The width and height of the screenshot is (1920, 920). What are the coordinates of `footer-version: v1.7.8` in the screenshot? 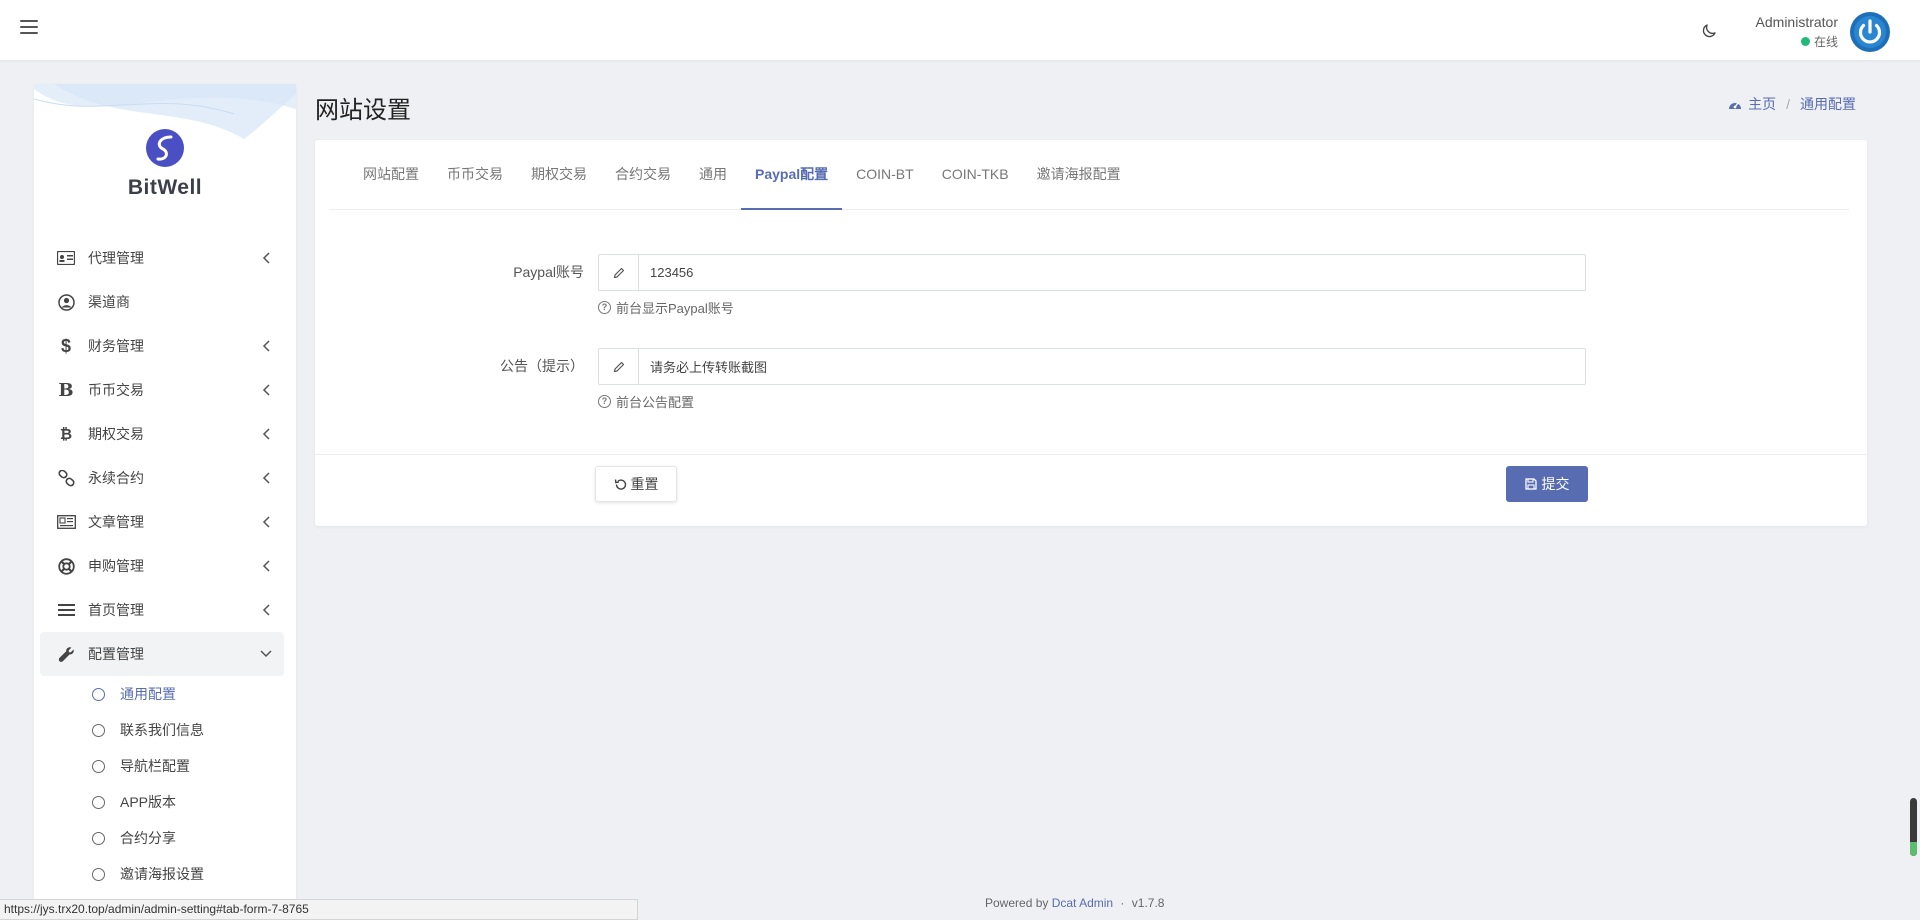 It's located at (1148, 903).